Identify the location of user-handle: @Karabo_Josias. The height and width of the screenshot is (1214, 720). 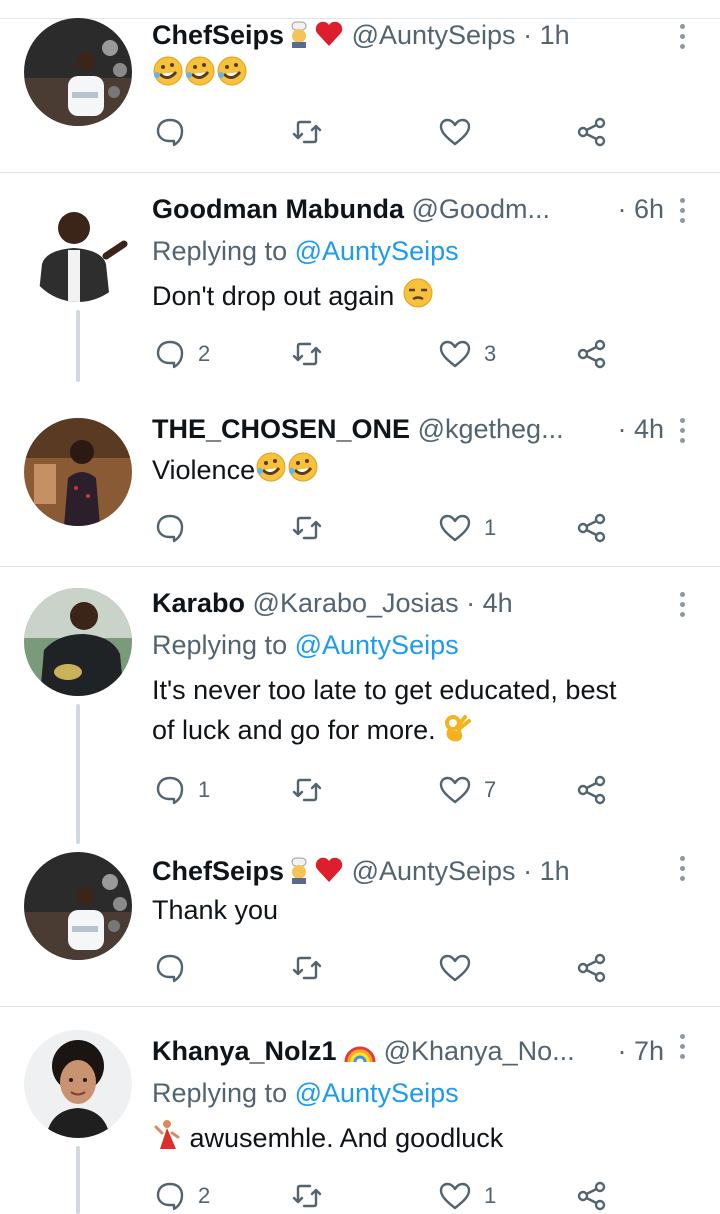
(356, 603).